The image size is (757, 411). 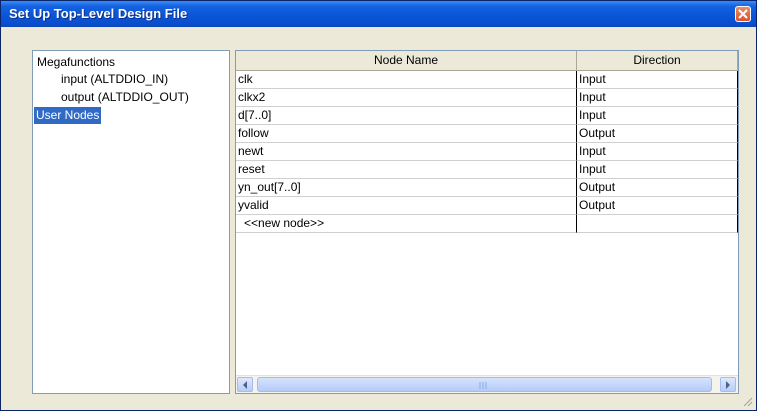 I want to click on horizontal-scrollbar, so click(x=487, y=384).